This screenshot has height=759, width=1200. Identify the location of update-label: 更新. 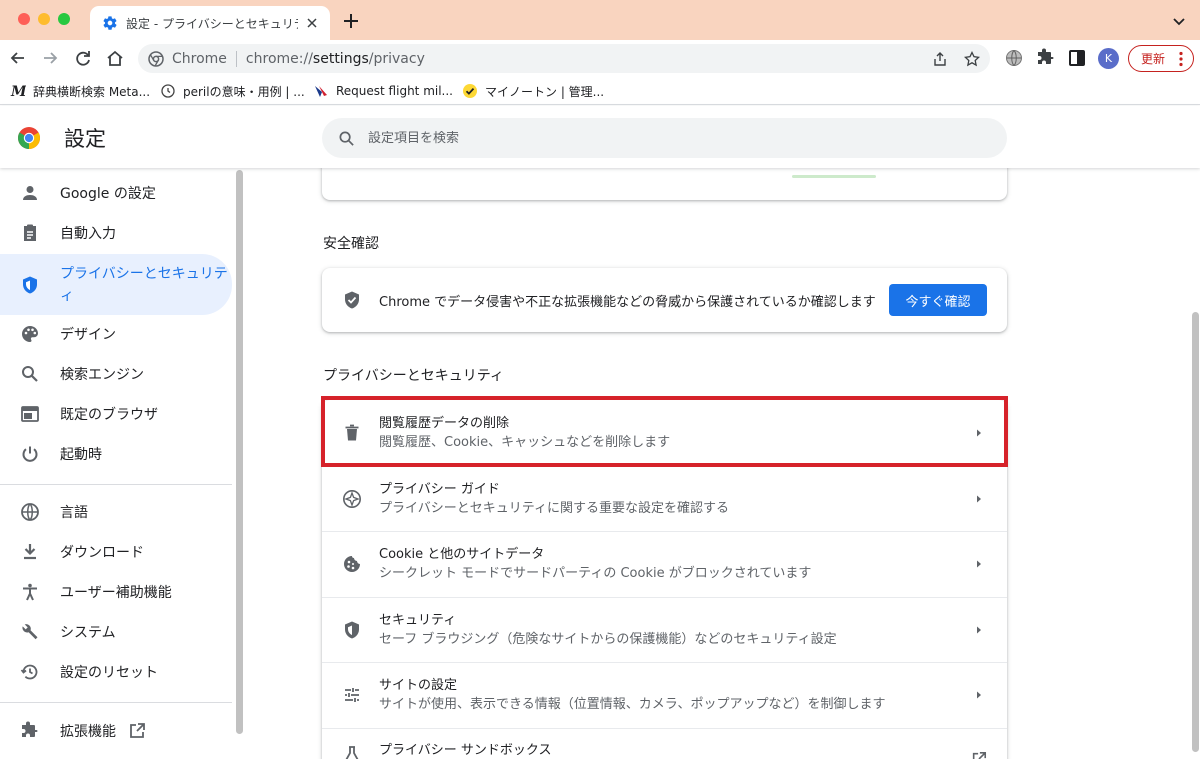
(1153, 59).